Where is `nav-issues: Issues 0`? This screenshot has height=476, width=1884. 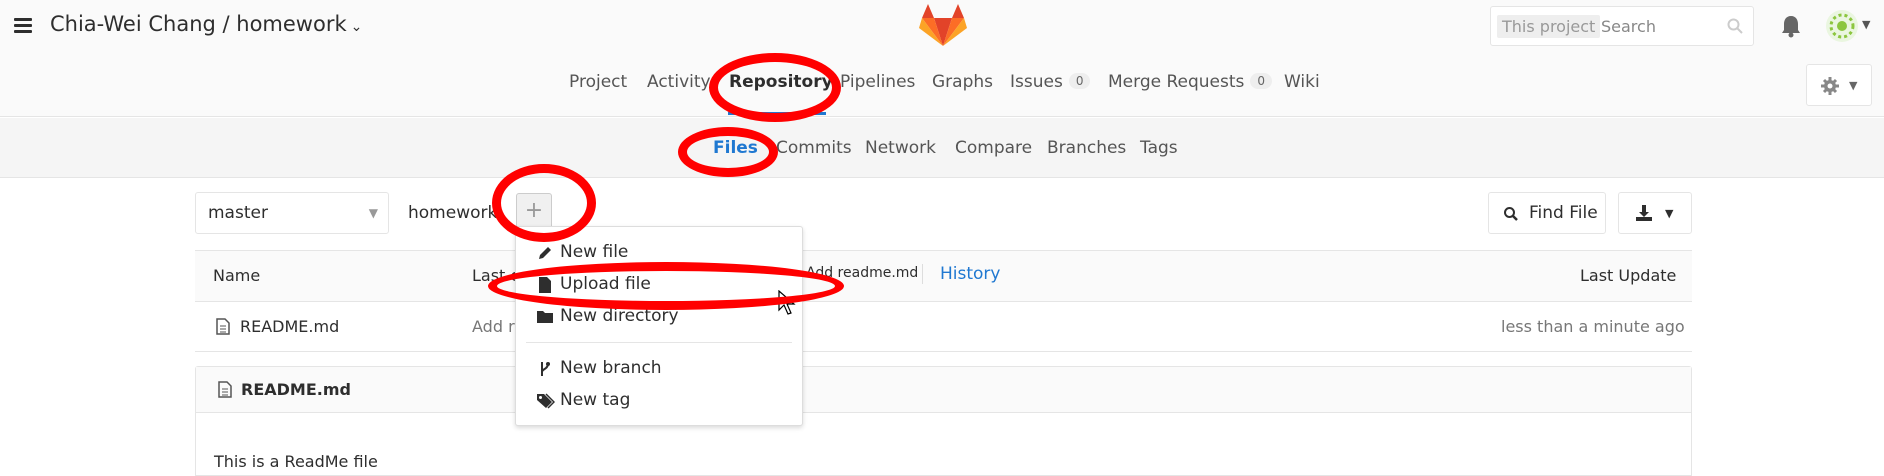
nav-issues: Issues 0 is located at coordinates (1050, 82).